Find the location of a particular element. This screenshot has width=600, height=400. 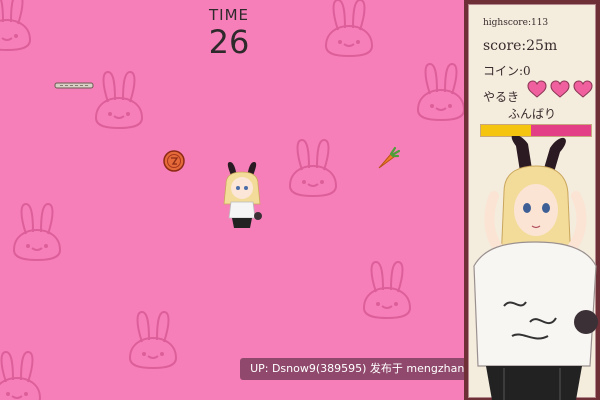

score-text: score:25m is located at coordinates (520, 46).